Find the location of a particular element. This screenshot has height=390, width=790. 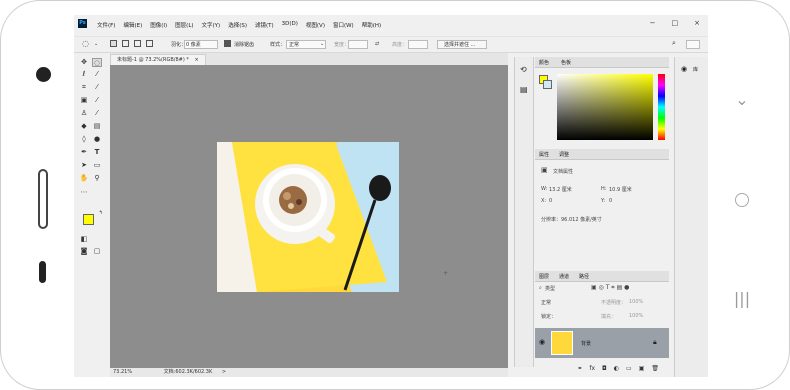

y-label: Y: is located at coordinates (603, 201).